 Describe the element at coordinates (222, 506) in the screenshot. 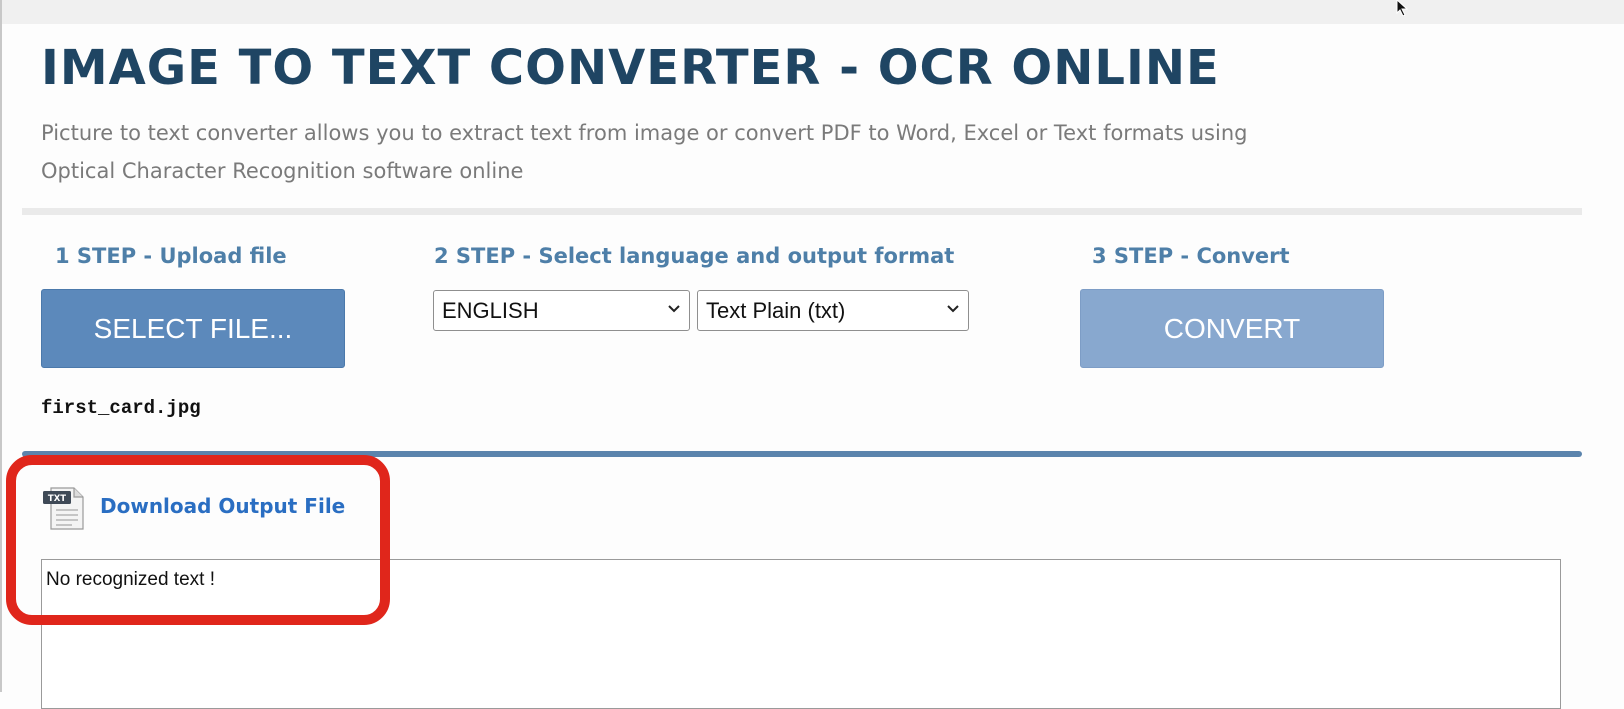

I see `download-output-link: Download Output File` at that location.